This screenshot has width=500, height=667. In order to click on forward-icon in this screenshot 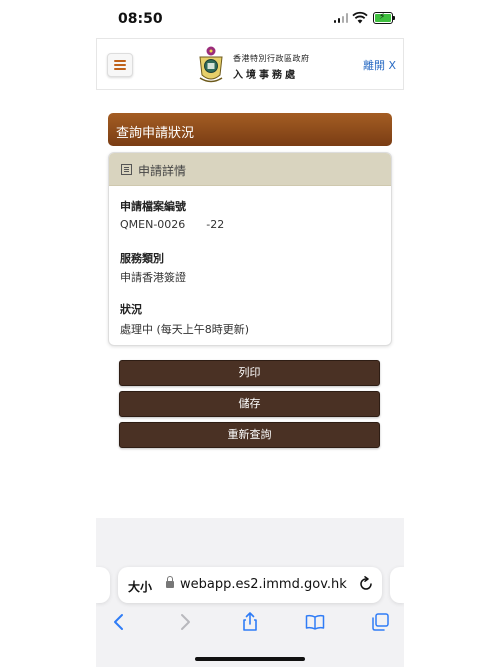, I will do `click(185, 622)`.